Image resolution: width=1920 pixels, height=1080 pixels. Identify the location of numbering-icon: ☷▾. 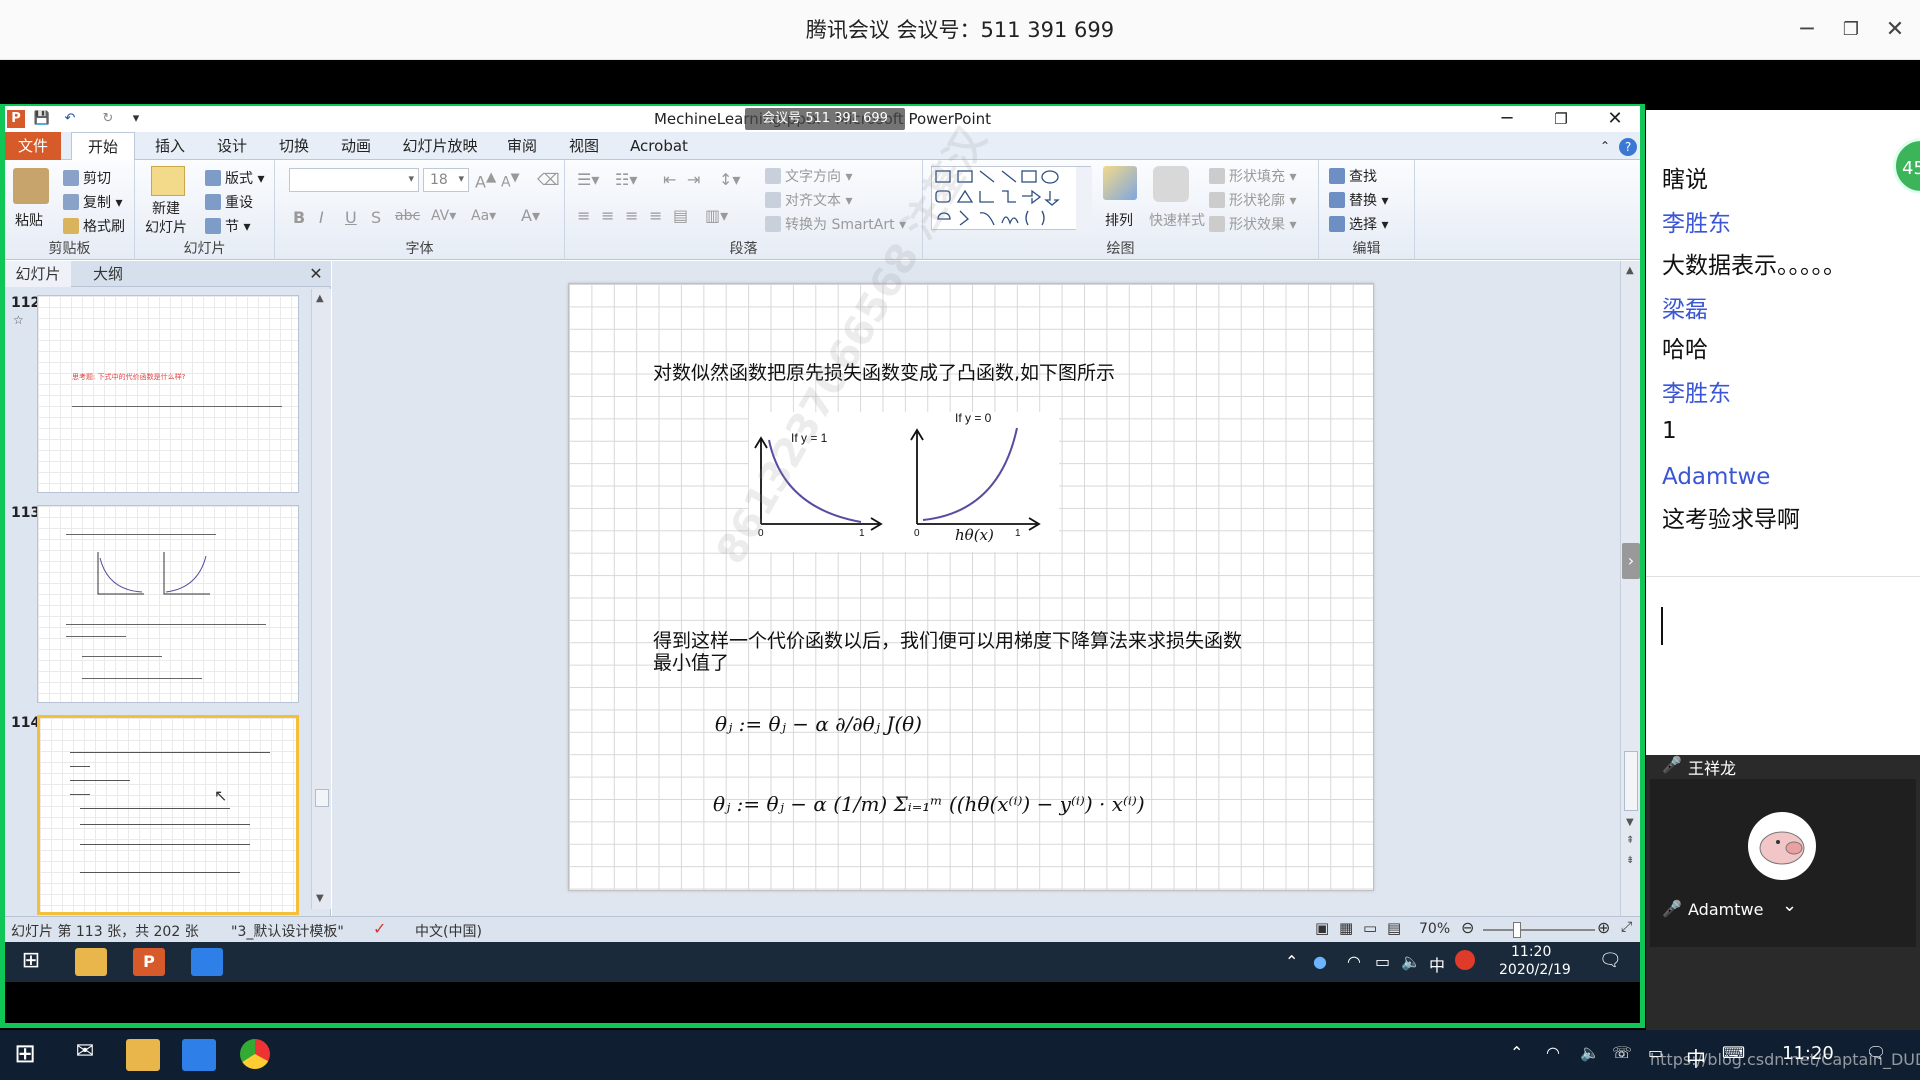
(626, 179).